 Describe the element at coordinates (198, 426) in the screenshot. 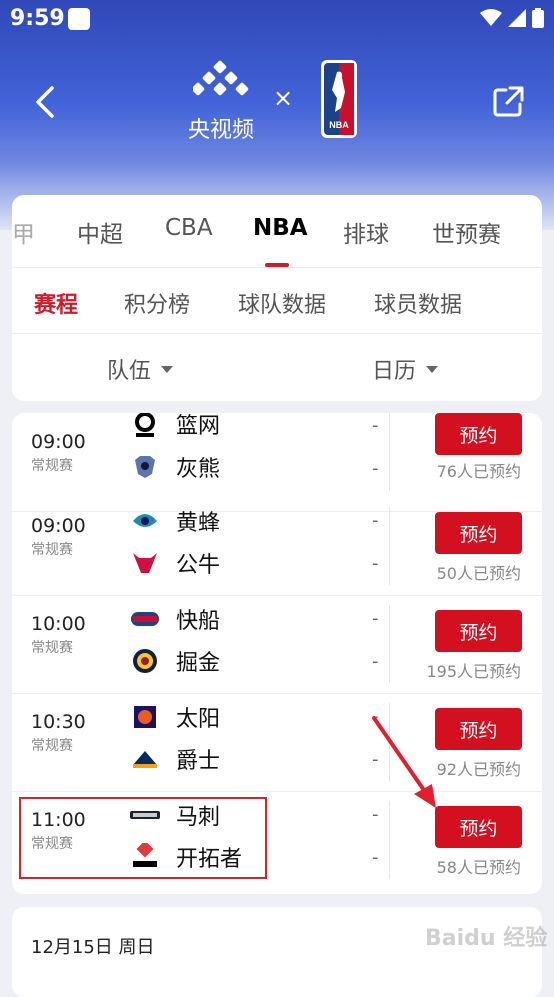

I see `home-team-name: 篮网` at that location.